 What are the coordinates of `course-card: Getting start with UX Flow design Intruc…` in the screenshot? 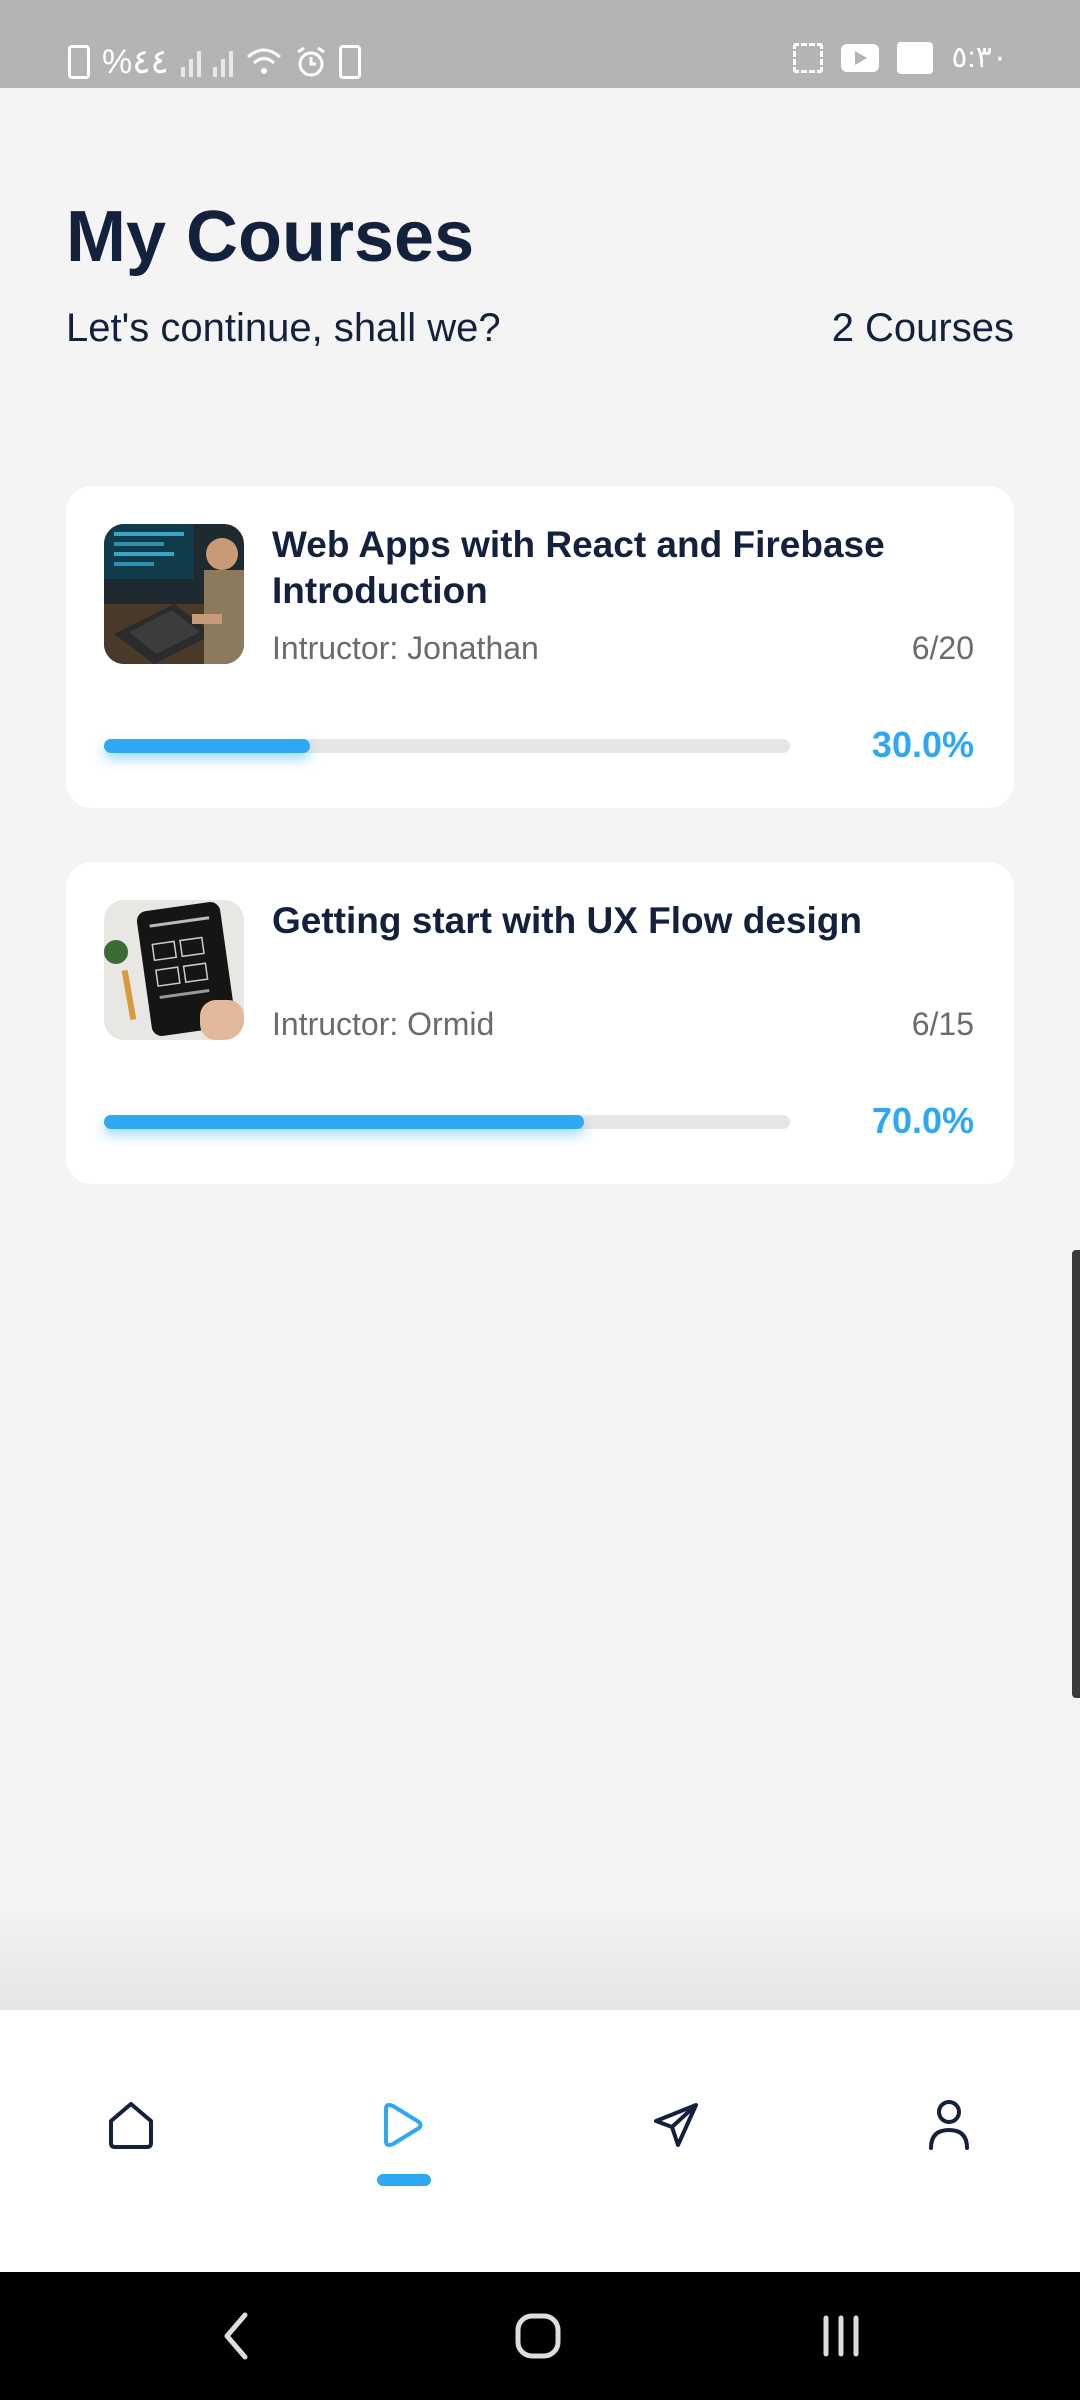 It's located at (540, 1023).